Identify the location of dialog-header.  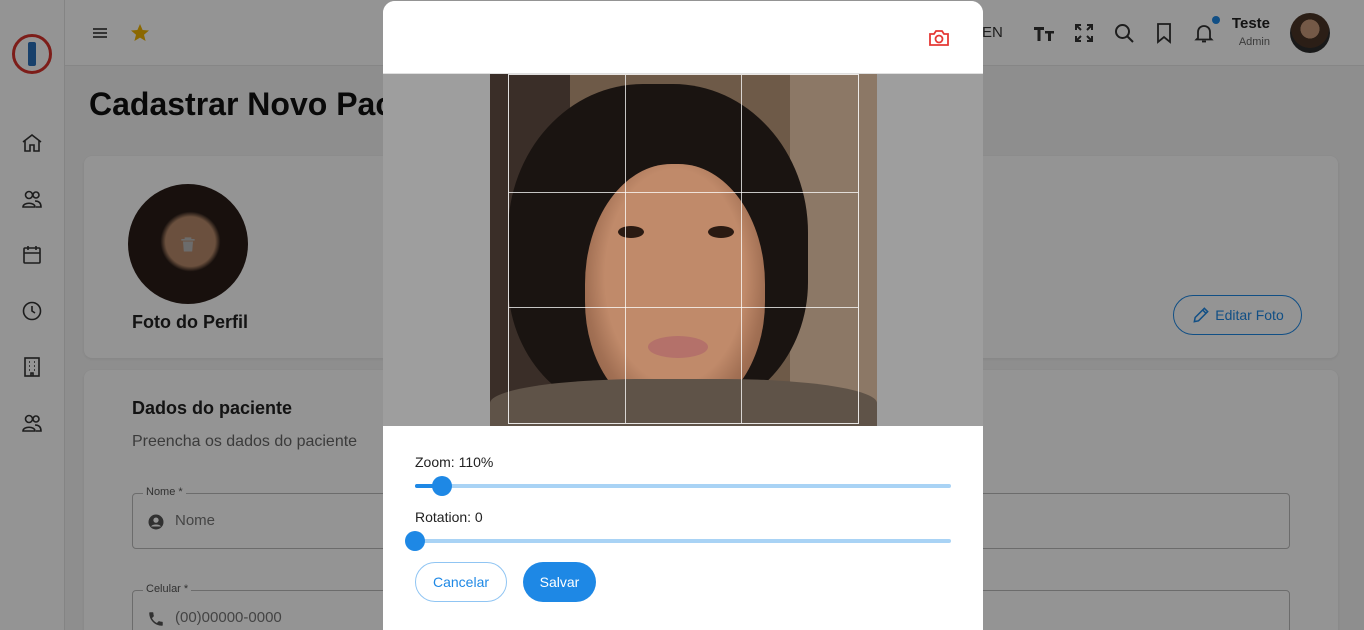
(683, 37).